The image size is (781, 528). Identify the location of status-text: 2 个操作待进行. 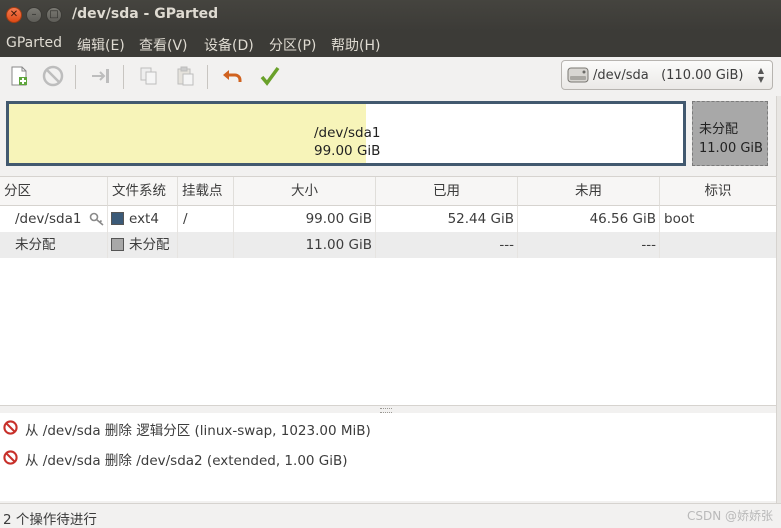
(50, 520).